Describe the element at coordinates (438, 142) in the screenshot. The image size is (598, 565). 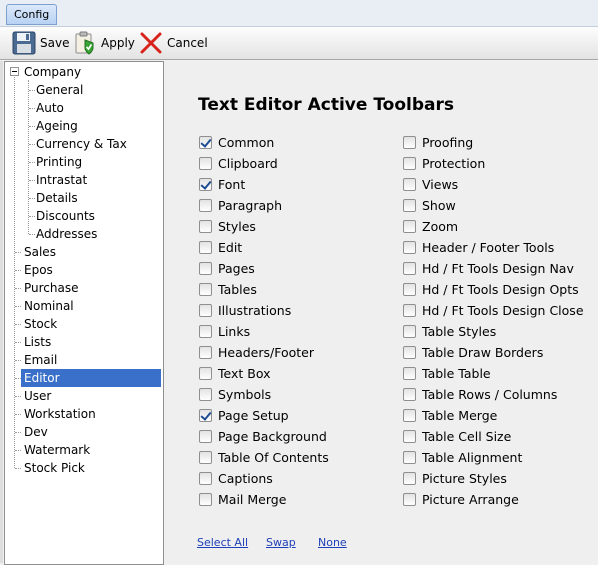
I see `checkbox-proofing: Proofing` at that location.